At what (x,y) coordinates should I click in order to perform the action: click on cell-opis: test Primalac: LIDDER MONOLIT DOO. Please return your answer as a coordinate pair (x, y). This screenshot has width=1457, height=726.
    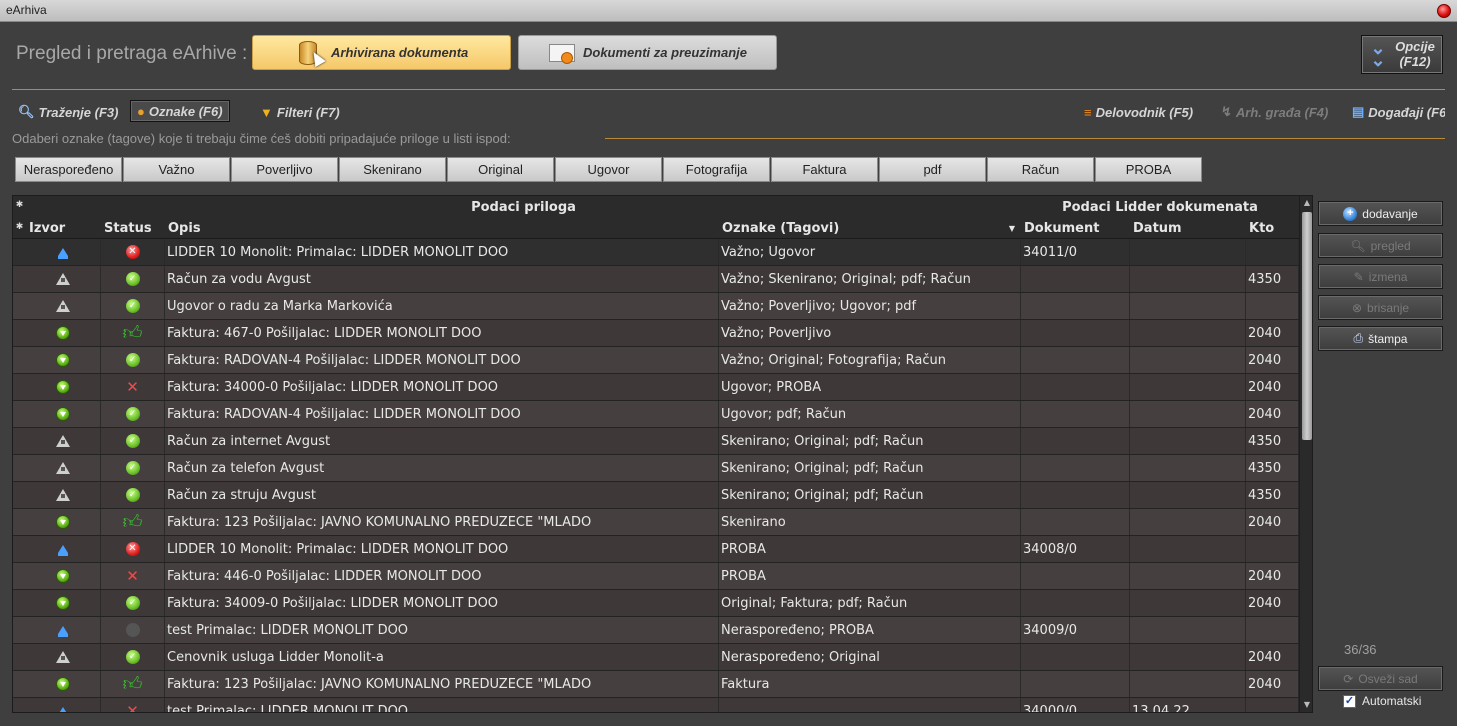
    Looking at the image, I should click on (442, 630).